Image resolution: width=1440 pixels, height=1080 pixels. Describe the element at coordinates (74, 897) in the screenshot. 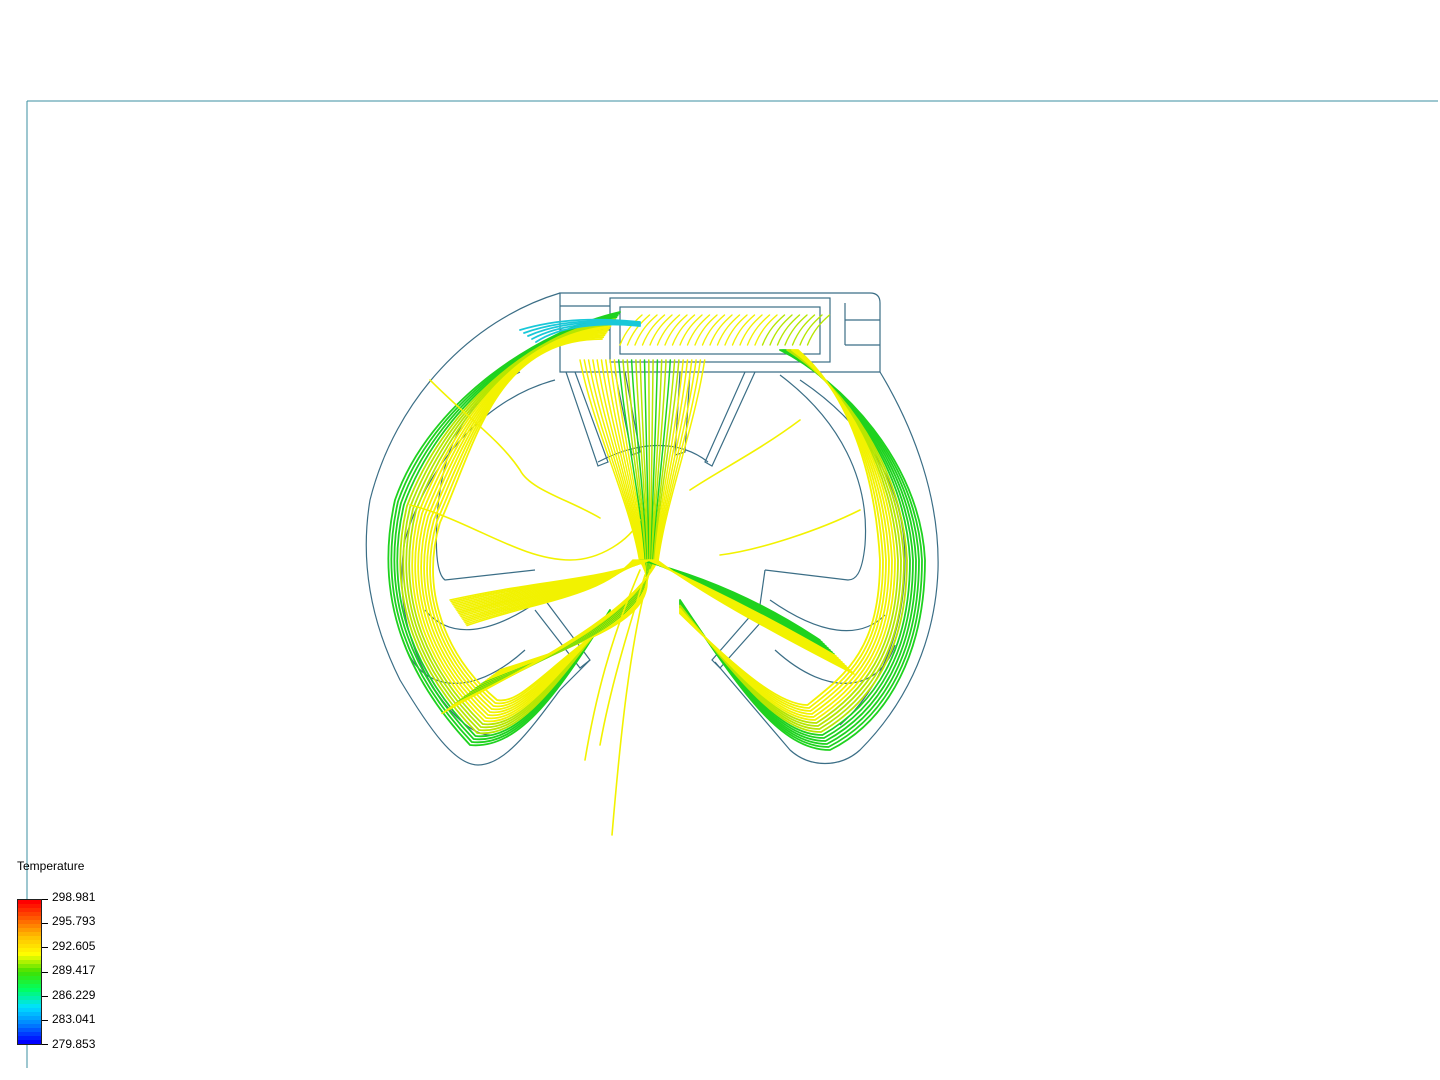

I see `legend-tick-label: 298.981` at that location.